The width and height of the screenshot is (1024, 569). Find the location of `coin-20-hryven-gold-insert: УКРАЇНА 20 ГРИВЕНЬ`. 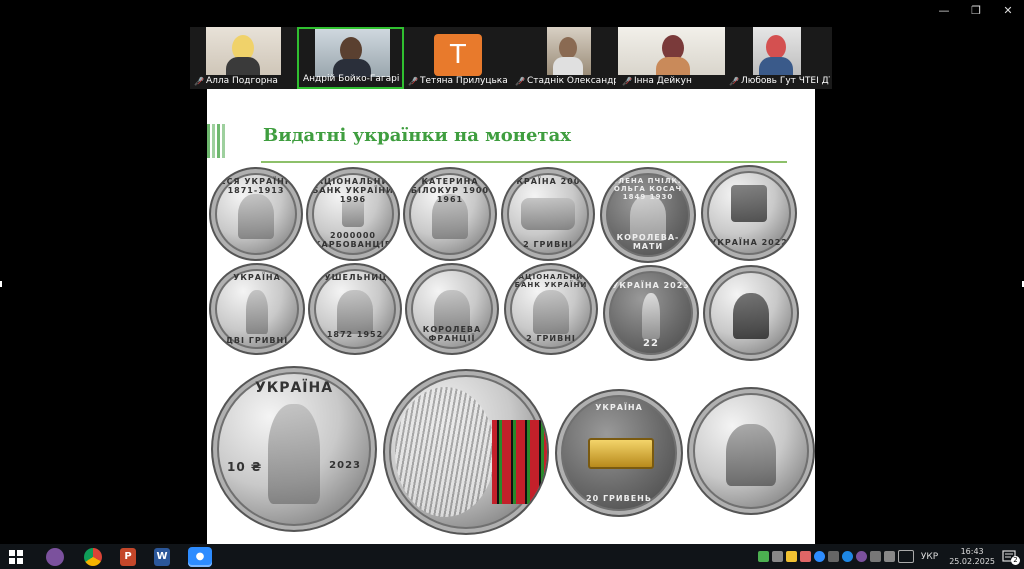

coin-20-hryven-gold-insert: УКРАЇНА 20 ГРИВЕНЬ is located at coordinates (619, 453).